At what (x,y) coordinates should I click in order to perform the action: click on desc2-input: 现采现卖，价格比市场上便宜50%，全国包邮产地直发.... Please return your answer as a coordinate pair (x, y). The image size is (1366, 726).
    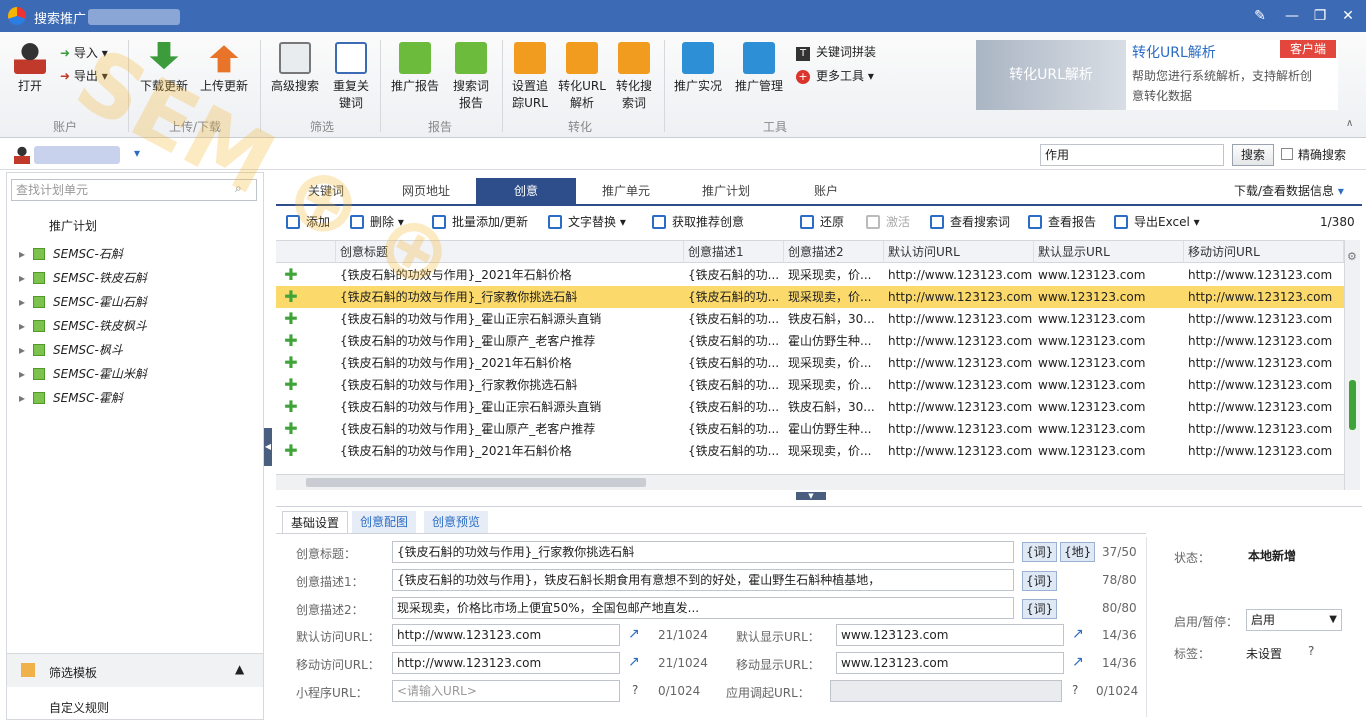
    Looking at the image, I should click on (703, 608).